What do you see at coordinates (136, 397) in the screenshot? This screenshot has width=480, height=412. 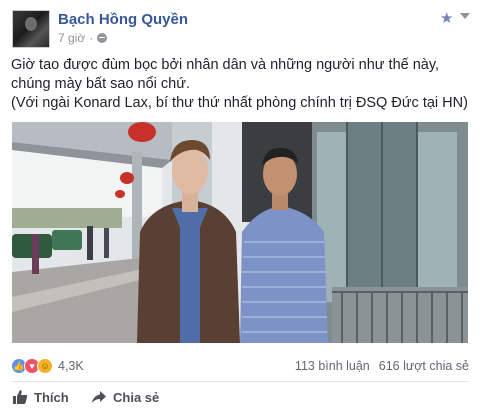 I see `share-label: Chia sẻ` at bounding box center [136, 397].